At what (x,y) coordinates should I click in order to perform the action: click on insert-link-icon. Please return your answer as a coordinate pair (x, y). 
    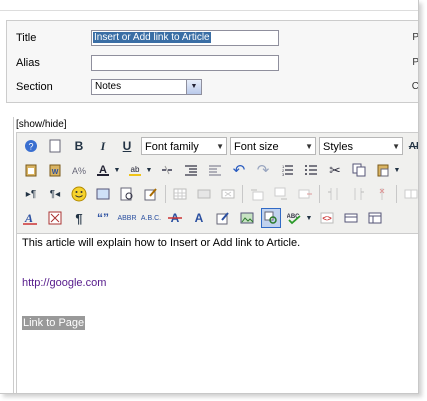
    Looking at the image, I should click on (271, 218).